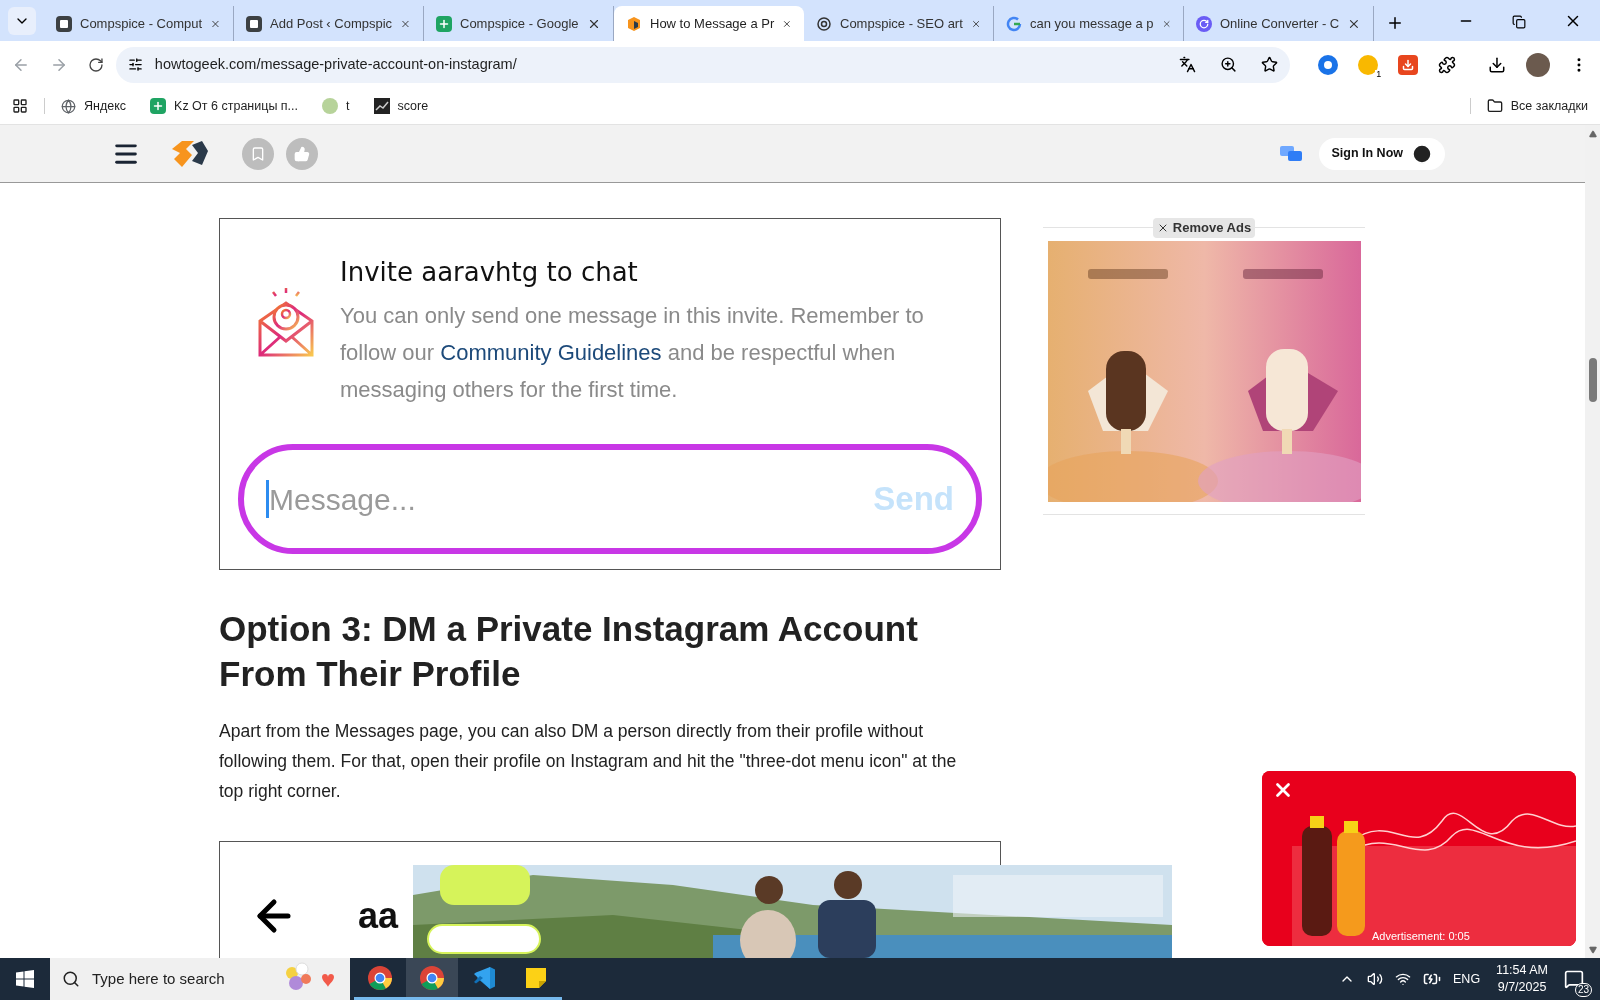 The image size is (1600, 1000). What do you see at coordinates (1408, 64) in the screenshot?
I see `download-extension-icon` at bounding box center [1408, 64].